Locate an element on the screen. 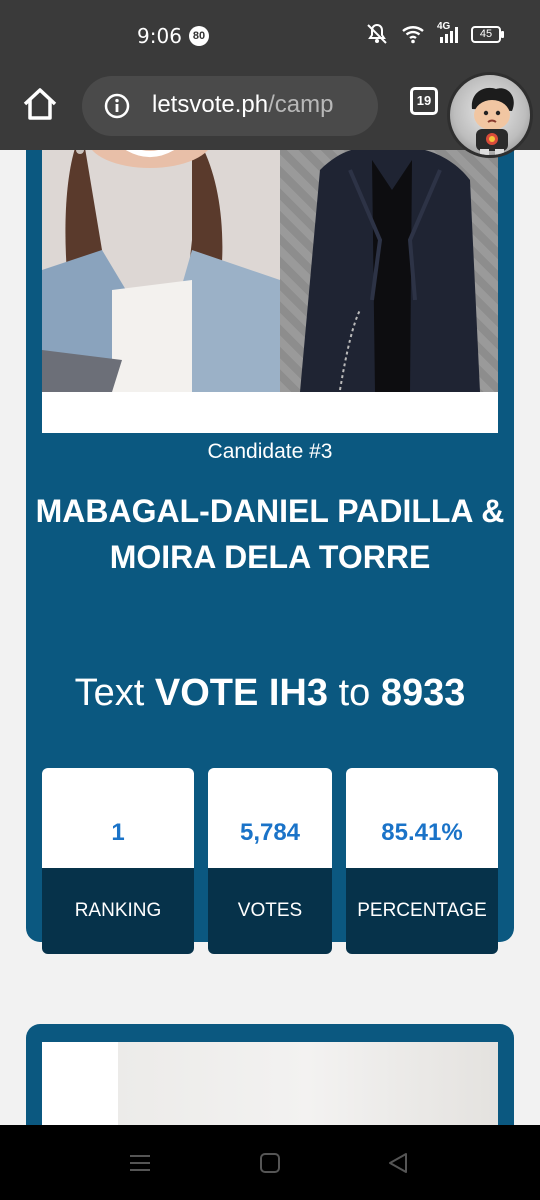 Image resolution: width=540 pixels, height=1200 pixels. percentage-stat: 85.41% PERCENTAGE is located at coordinates (422, 861).